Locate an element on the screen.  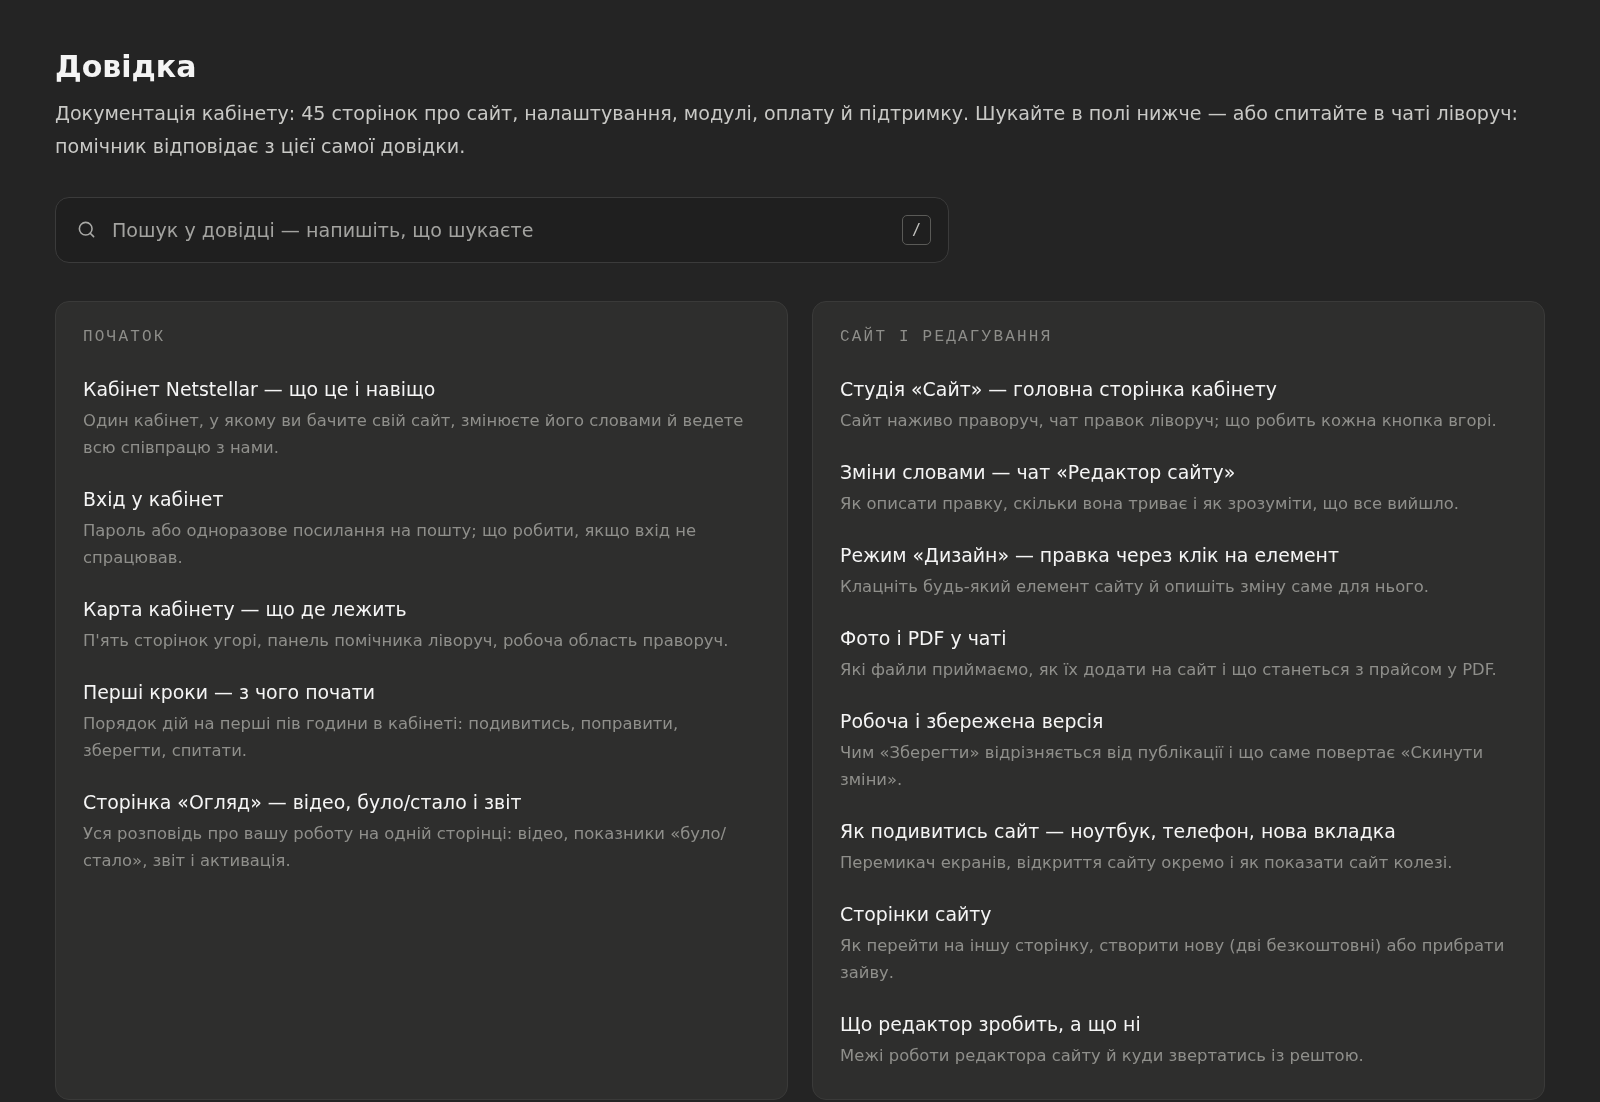
article-title-link: Режим «Дизайн» — правка через клік на елемент is located at coordinates (1089, 555).